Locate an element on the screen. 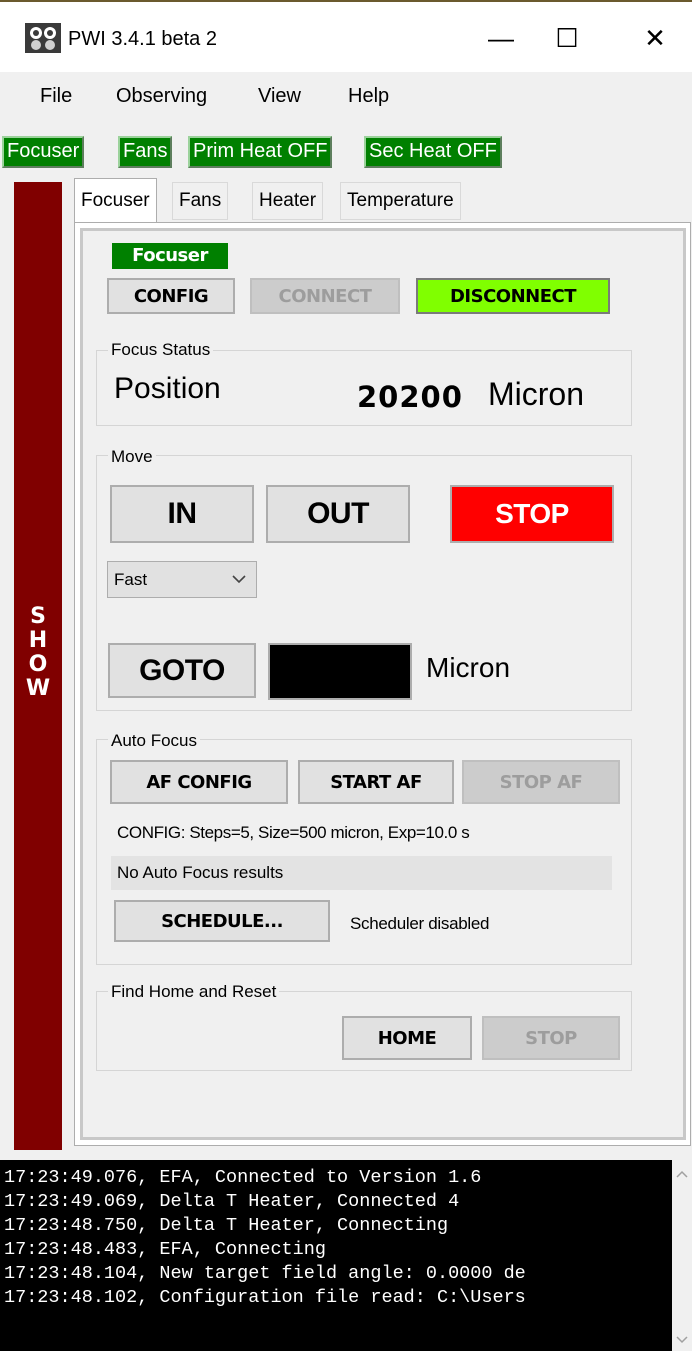  tab-temperature: Temperature is located at coordinates (400, 201).